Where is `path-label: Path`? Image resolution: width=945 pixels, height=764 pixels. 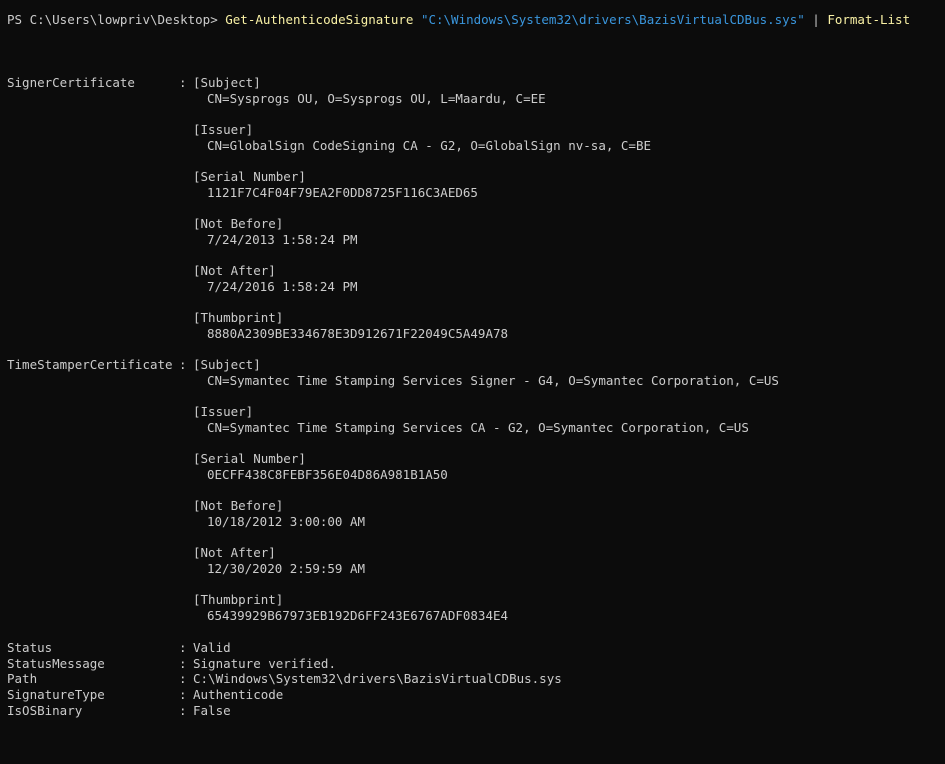 path-label: Path is located at coordinates (22, 678).